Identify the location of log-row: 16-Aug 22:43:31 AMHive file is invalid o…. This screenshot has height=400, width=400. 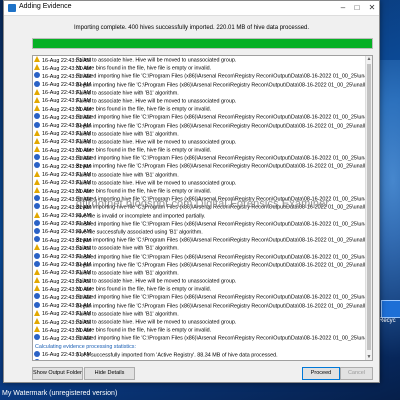
(199, 215).